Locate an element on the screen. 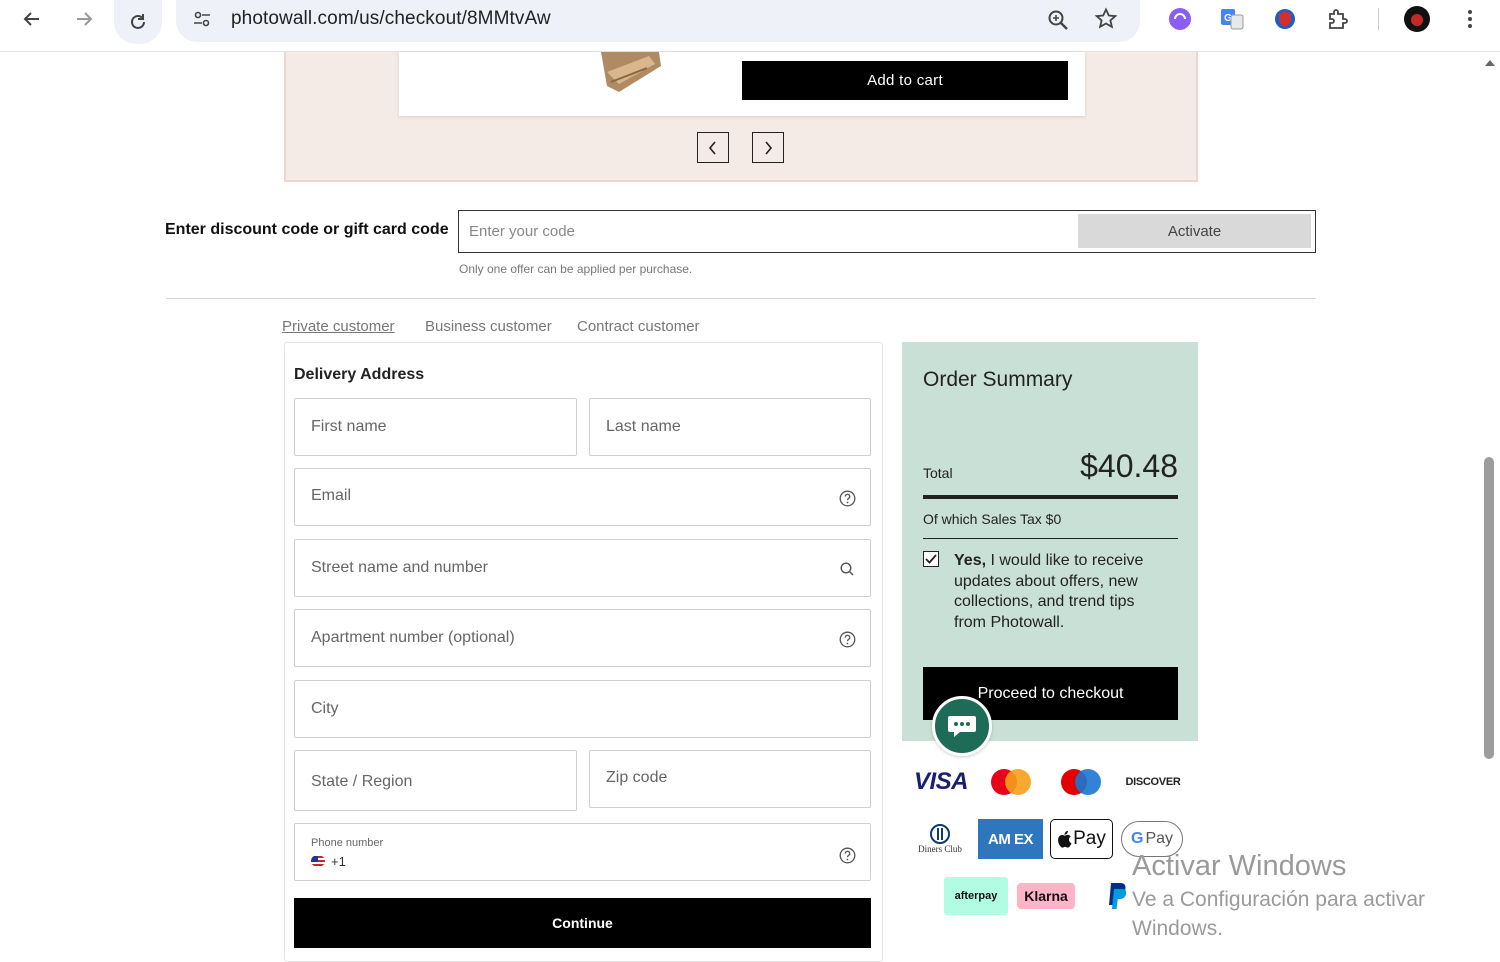  continue-button: Continue is located at coordinates (582, 923).